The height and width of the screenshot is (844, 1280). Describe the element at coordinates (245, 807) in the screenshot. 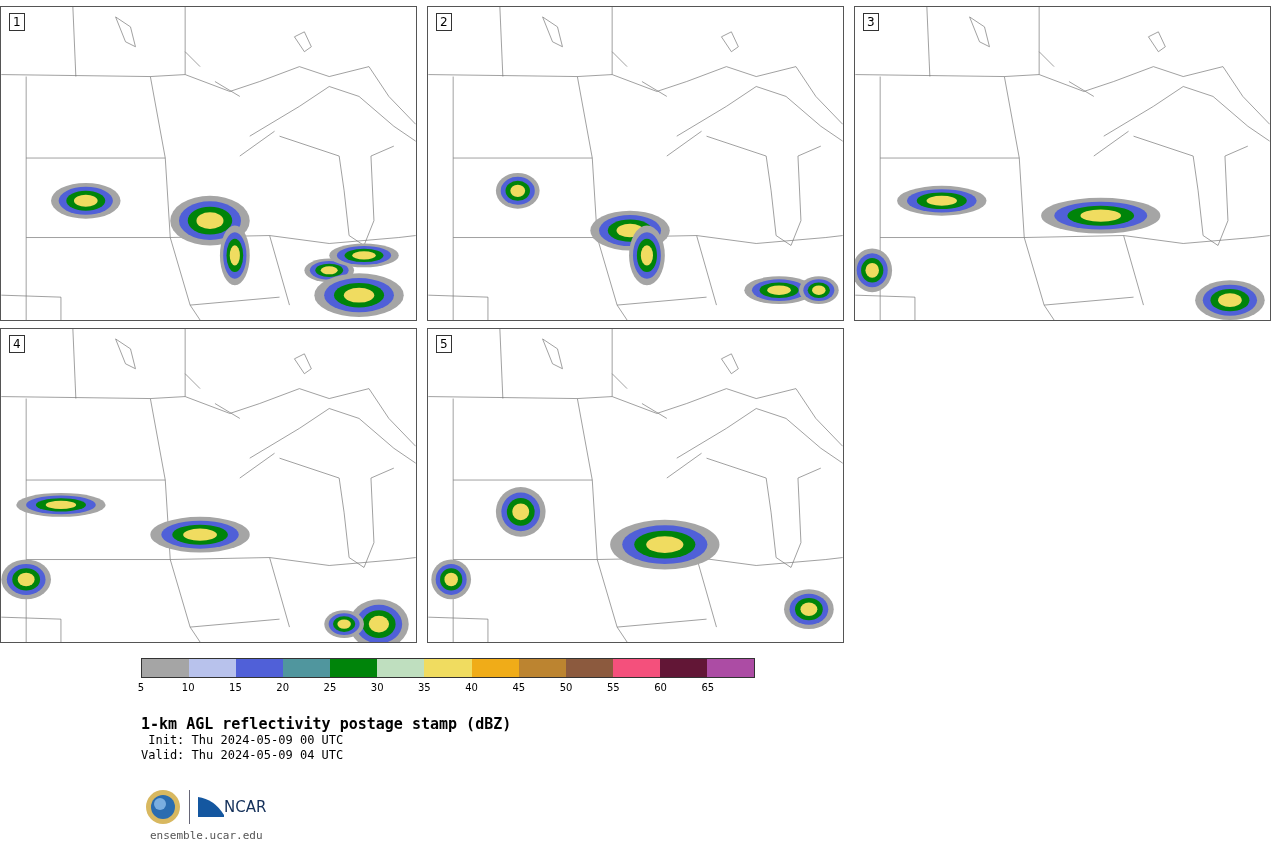

I see `logo-text: NCAR` at that location.